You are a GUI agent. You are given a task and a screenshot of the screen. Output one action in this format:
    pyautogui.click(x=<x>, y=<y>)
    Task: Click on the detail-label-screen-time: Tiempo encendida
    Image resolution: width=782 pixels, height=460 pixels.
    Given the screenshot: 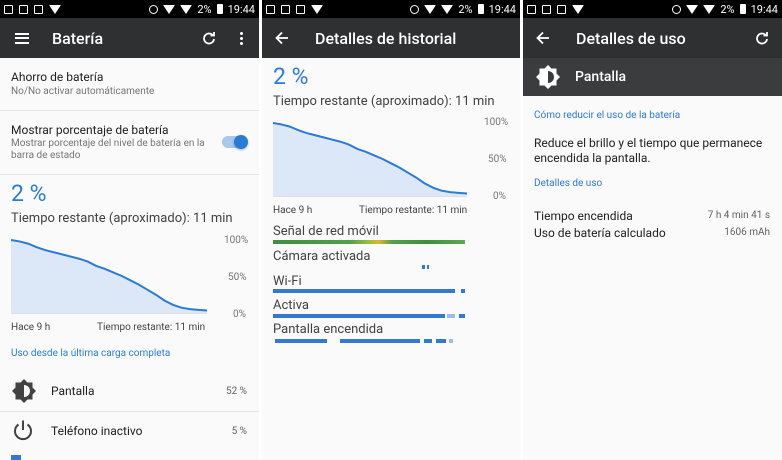 What is the action you would take?
    pyautogui.click(x=583, y=216)
    